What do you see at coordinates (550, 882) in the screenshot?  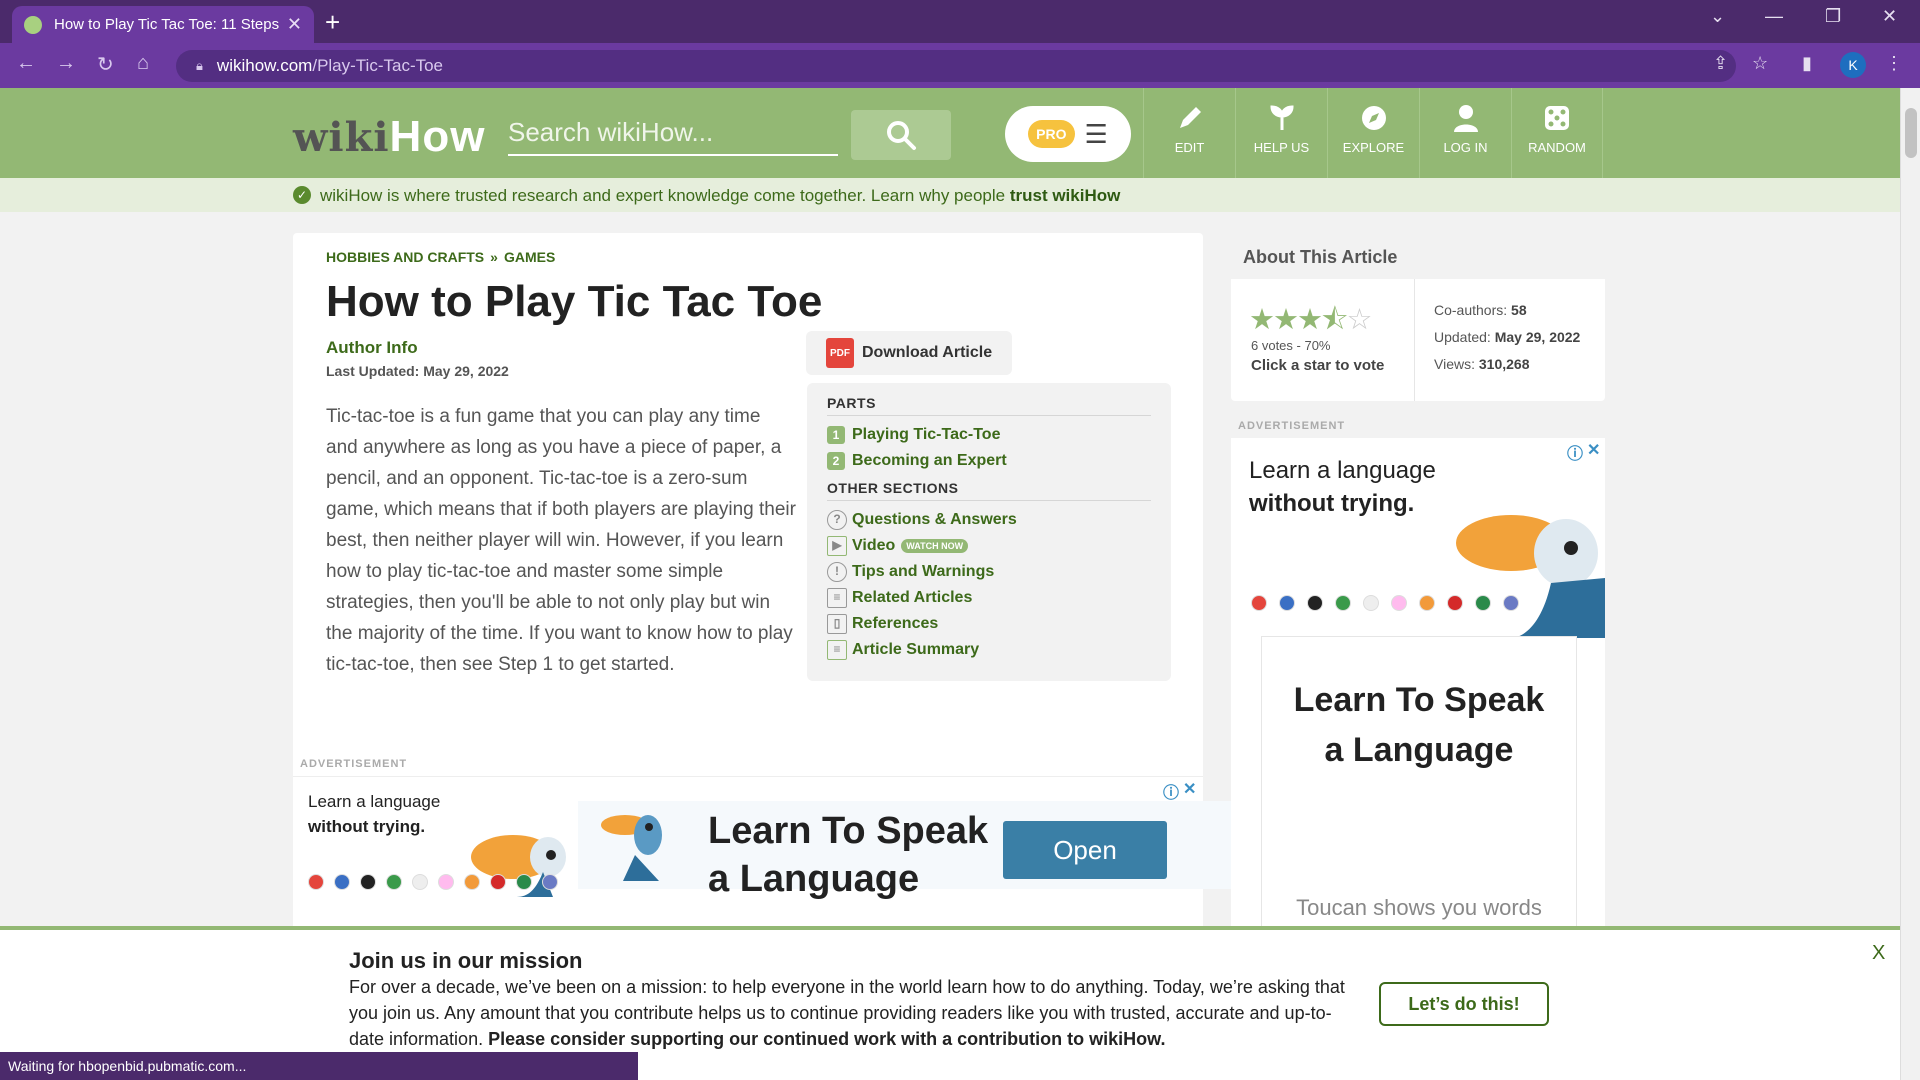 I see `flag-usa-icon` at bounding box center [550, 882].